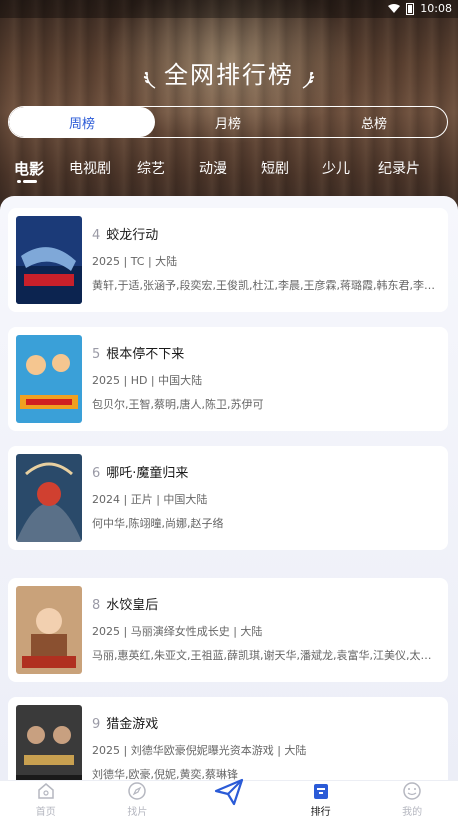  What do you see at coordinates (436, 8) in the screenshot?
I see `status-time: 10:08` at bounding box center [436, 8].